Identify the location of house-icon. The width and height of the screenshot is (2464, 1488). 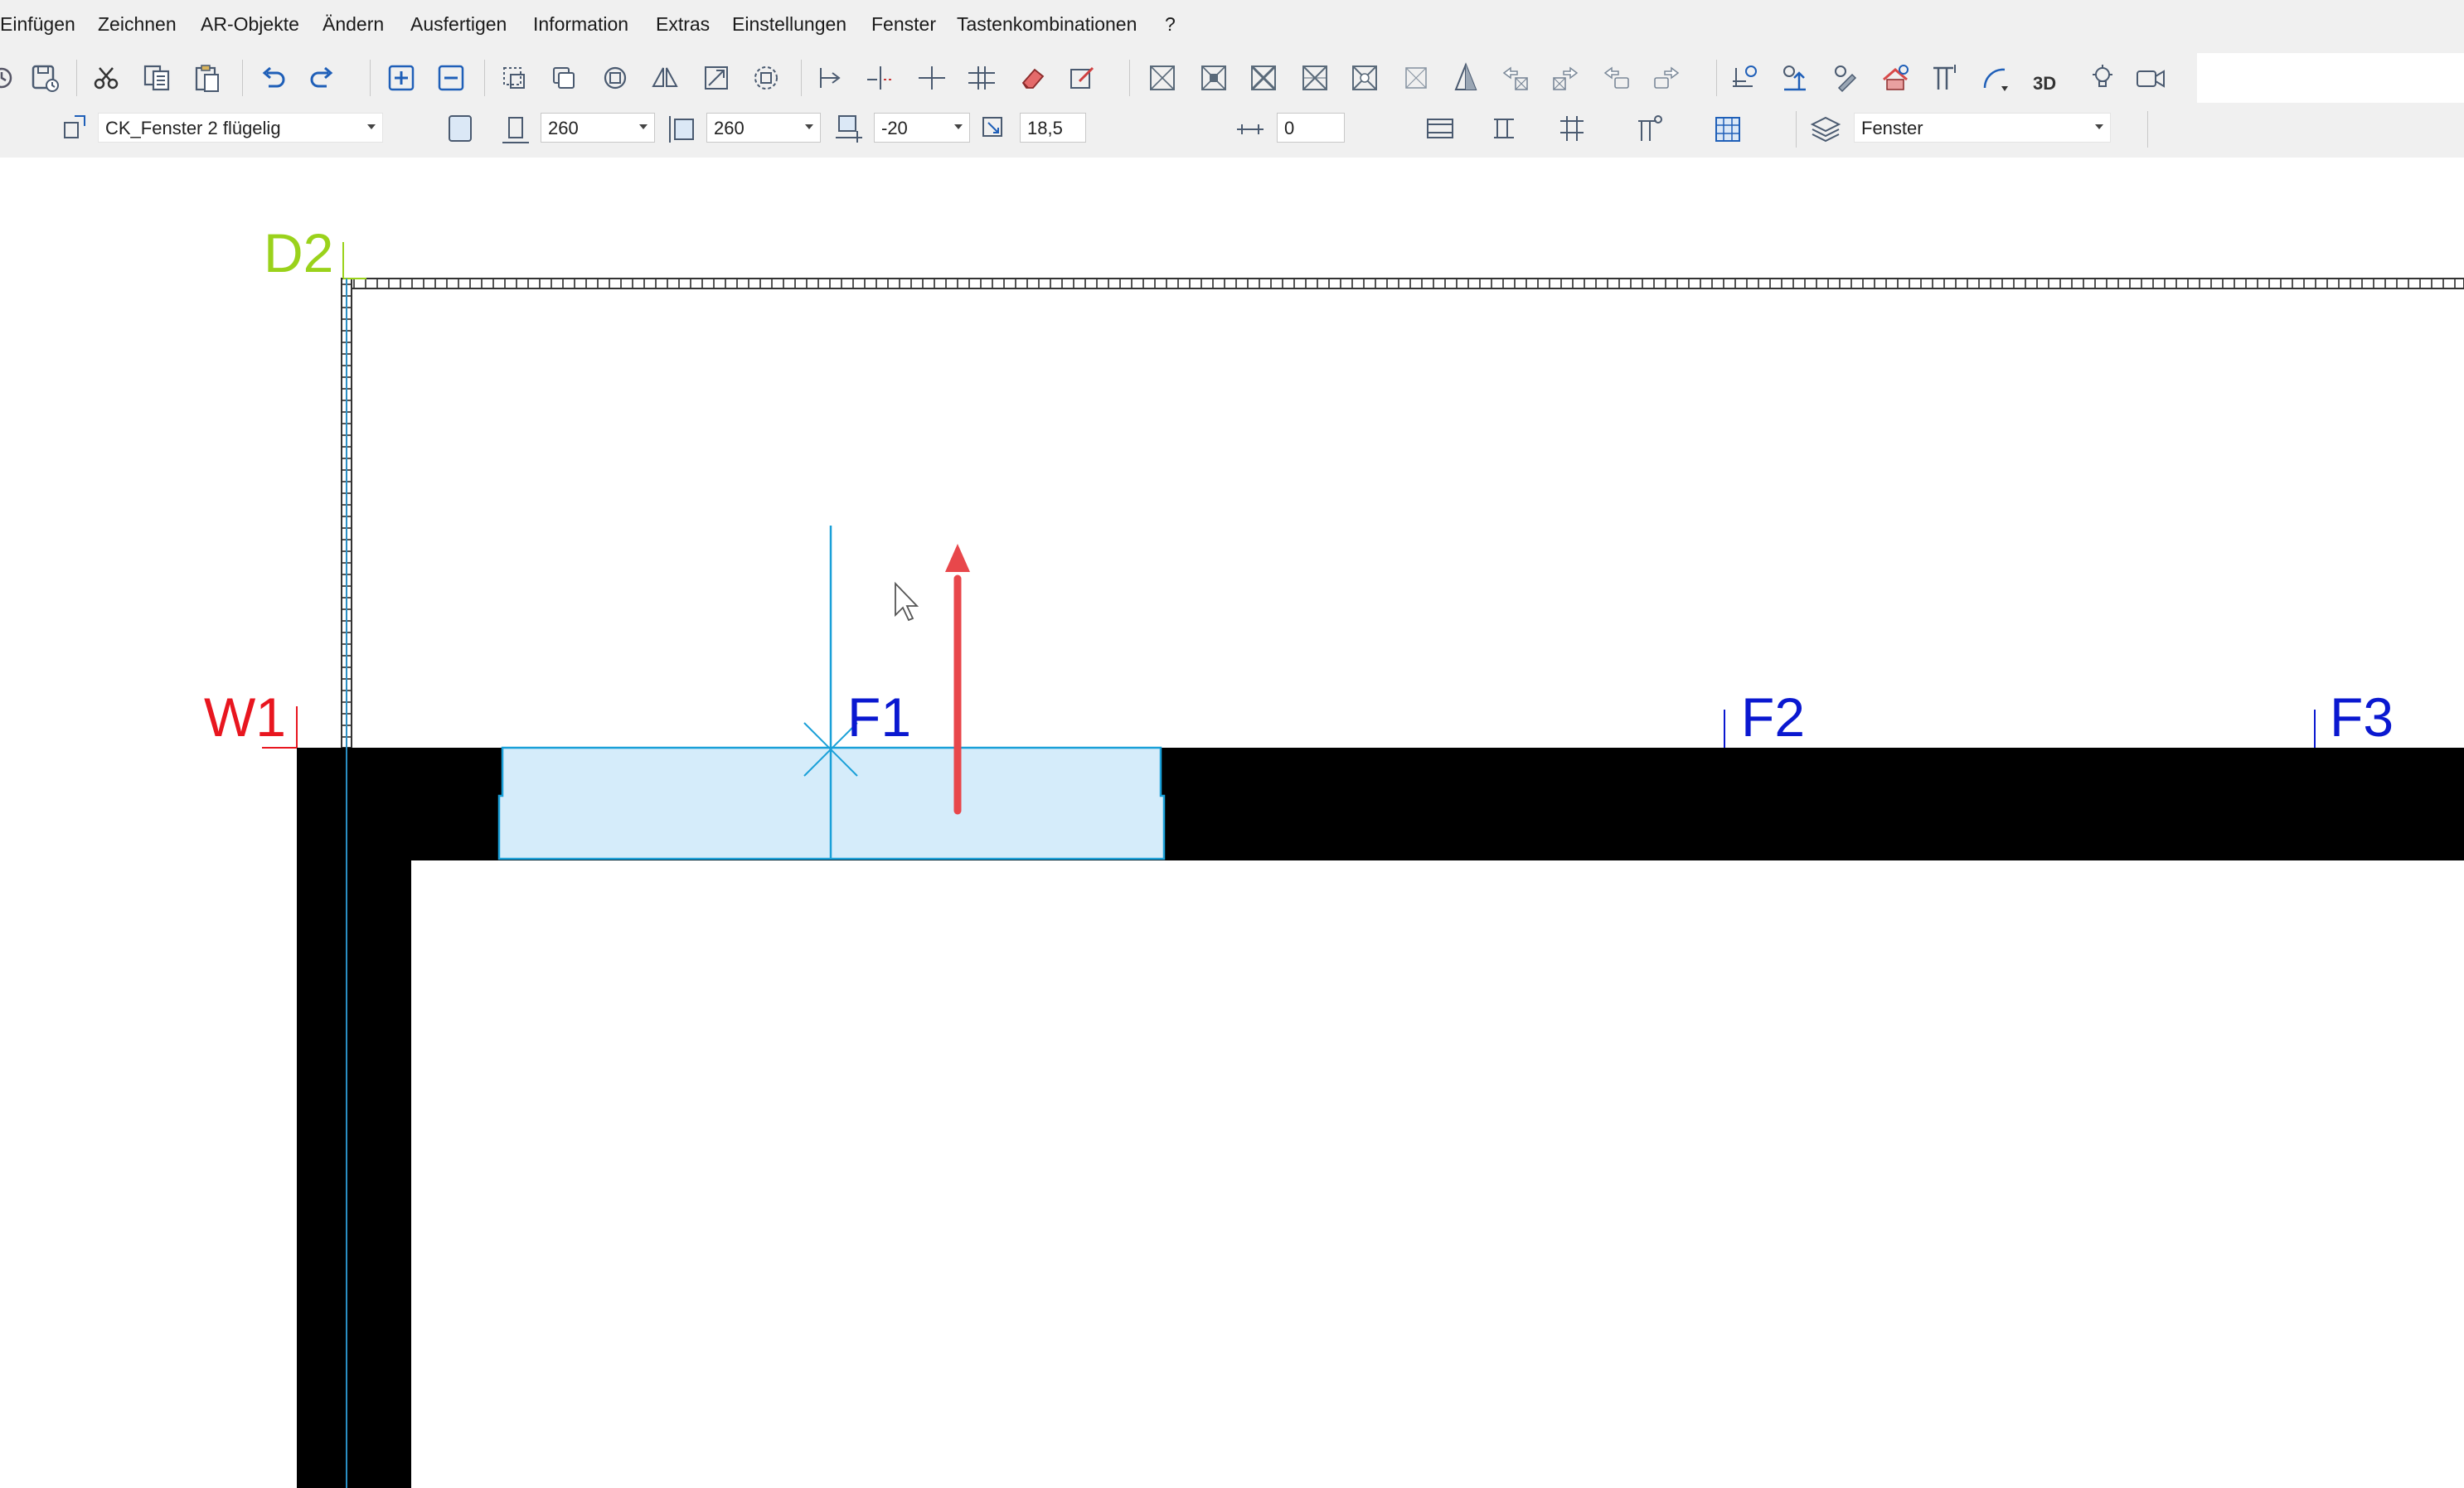
(1895, 78).